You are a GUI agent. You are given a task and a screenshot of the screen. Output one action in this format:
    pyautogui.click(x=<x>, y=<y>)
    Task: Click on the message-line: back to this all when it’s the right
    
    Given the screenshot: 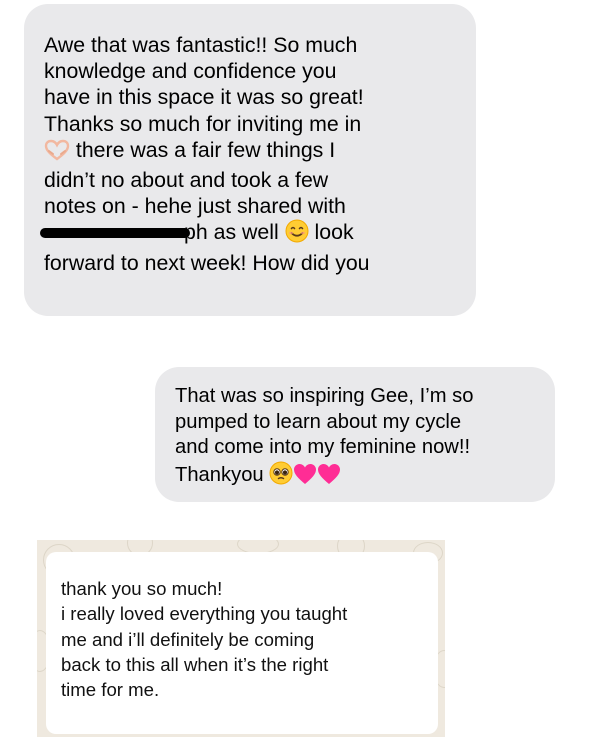 What is the action you would take?
    pyautogui.click(x=195, y=664)
    